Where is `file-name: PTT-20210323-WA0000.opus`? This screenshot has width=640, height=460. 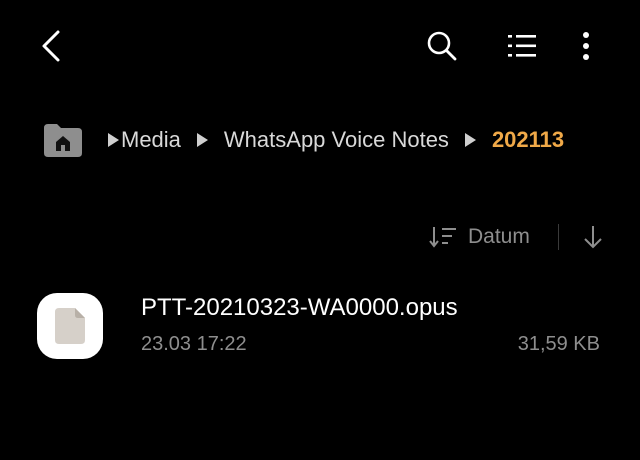 file-name: PTT-20210323-WA0000.opus is located at coordinates (299, 307).